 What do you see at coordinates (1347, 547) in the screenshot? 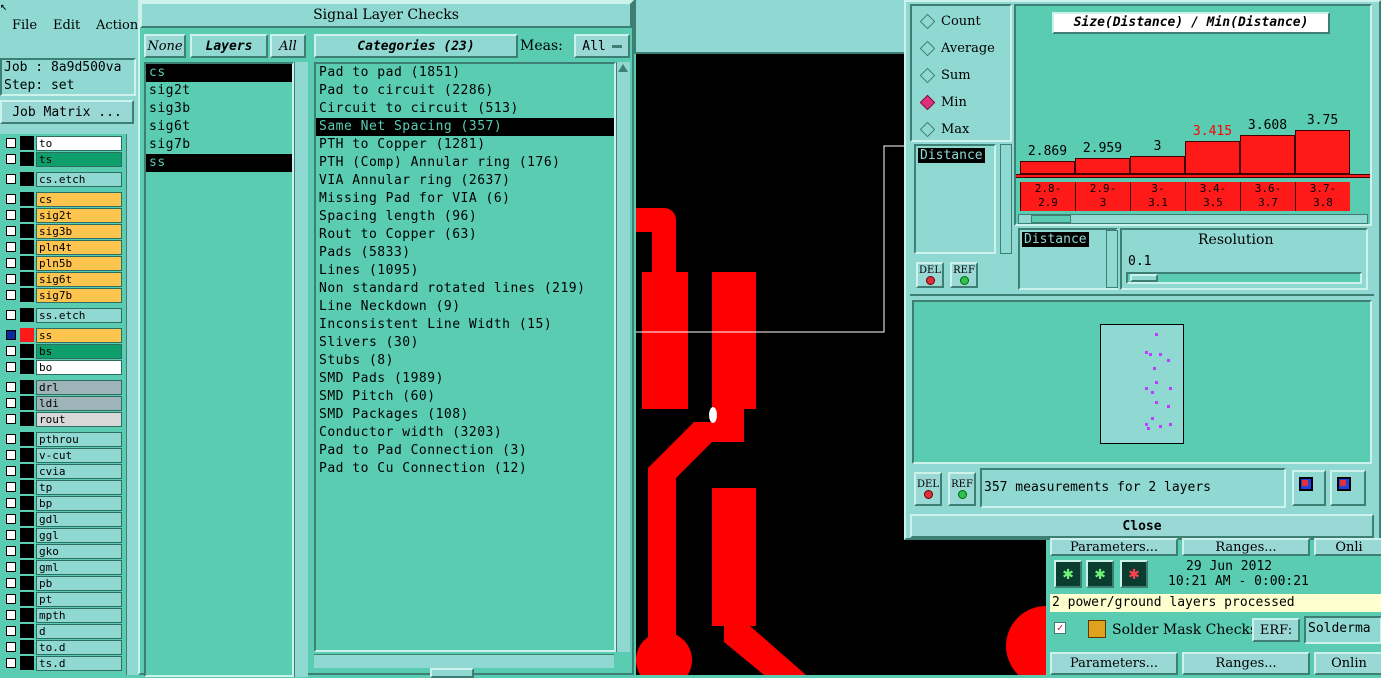
I see `online-button: Onli` at bounding box center [1347, 547].